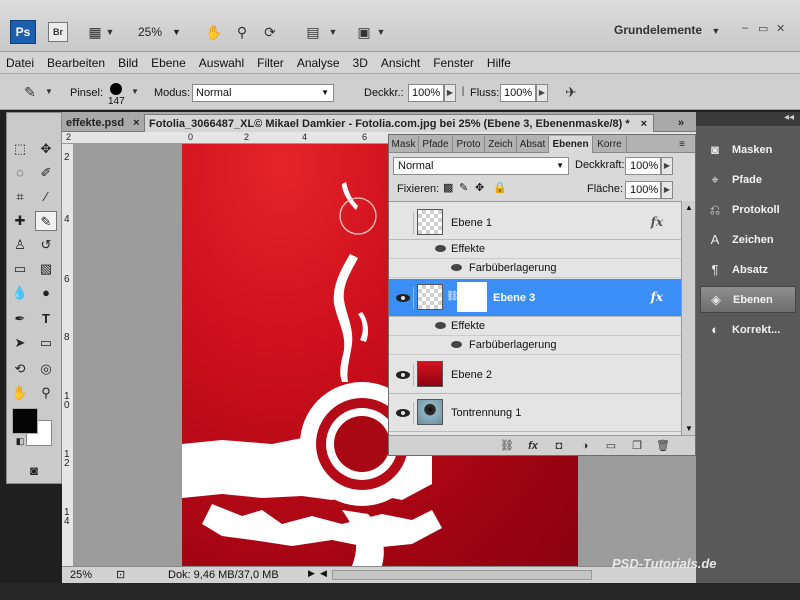  Describe the element at coordinates (20, 319) in the screenshot. I see `pen-tool-icon: ✒` at that location.